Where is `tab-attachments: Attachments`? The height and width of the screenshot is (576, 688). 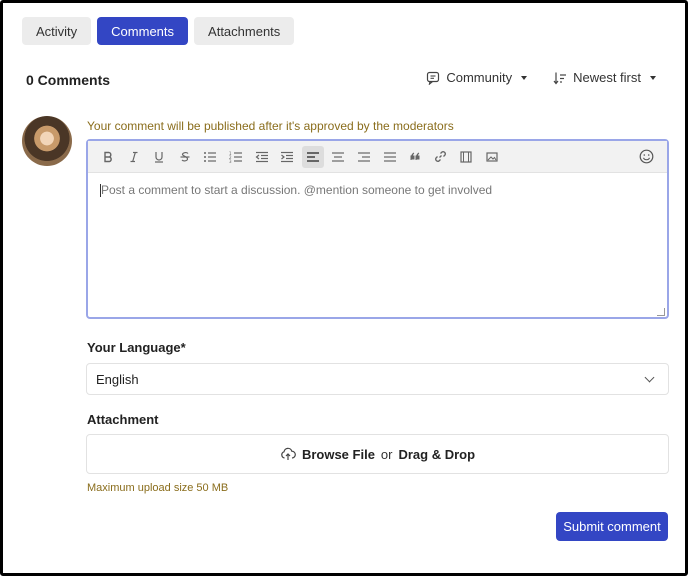 tab-attachments: Attachments is located at coordinates (244, 31).